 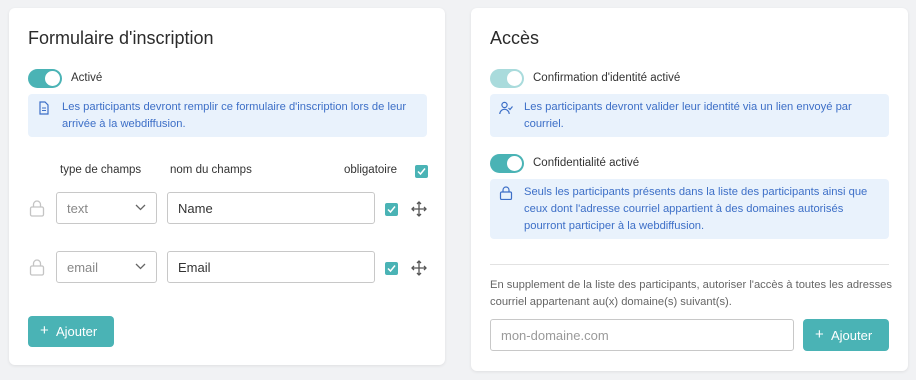 I want to click on field-type-value: text, so click(x=77, y=208).